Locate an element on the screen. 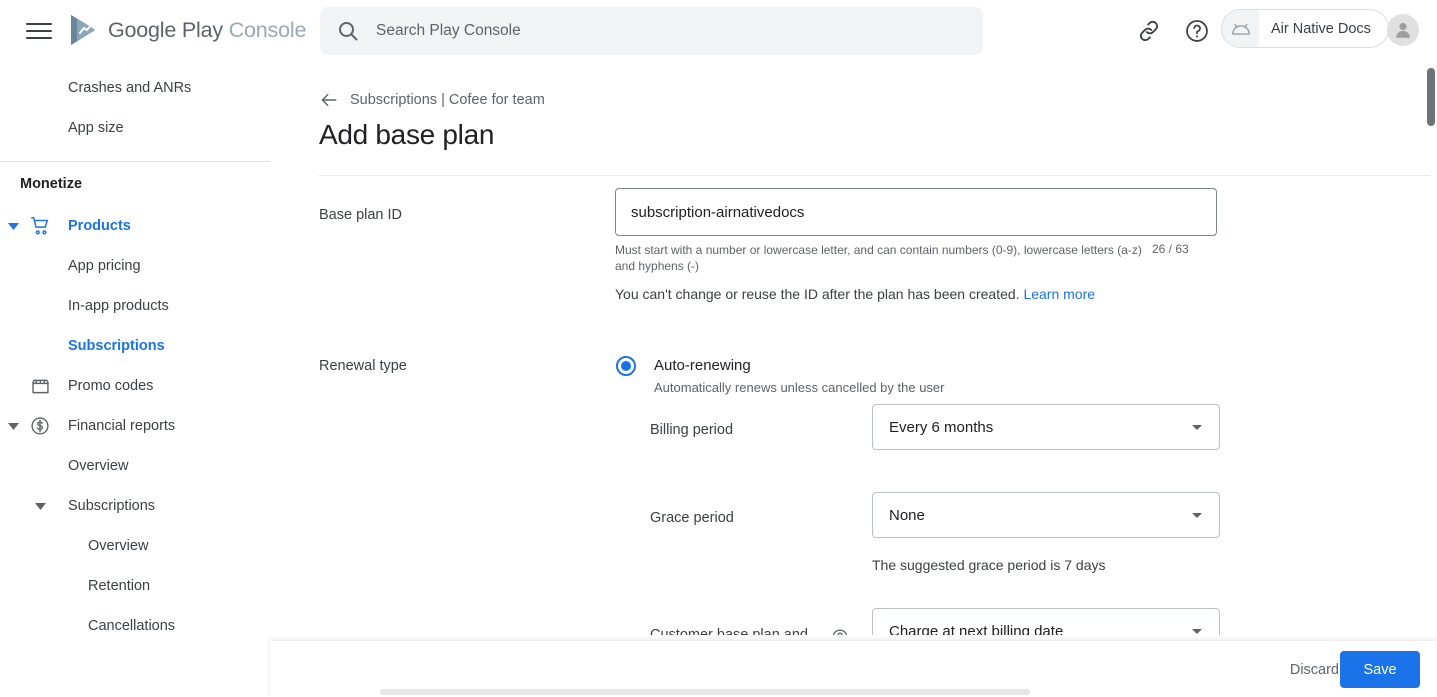 The height and width of the screenshot is (697, 1437). sidebar-item-subscriptions: Subscriptions is located at coordinates (135, 346).